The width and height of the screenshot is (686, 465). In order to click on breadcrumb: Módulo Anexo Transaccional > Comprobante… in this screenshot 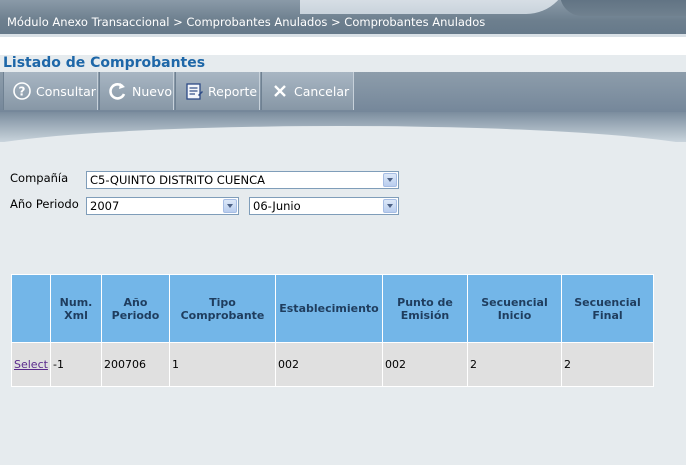, I will do `click(246, 22)`.